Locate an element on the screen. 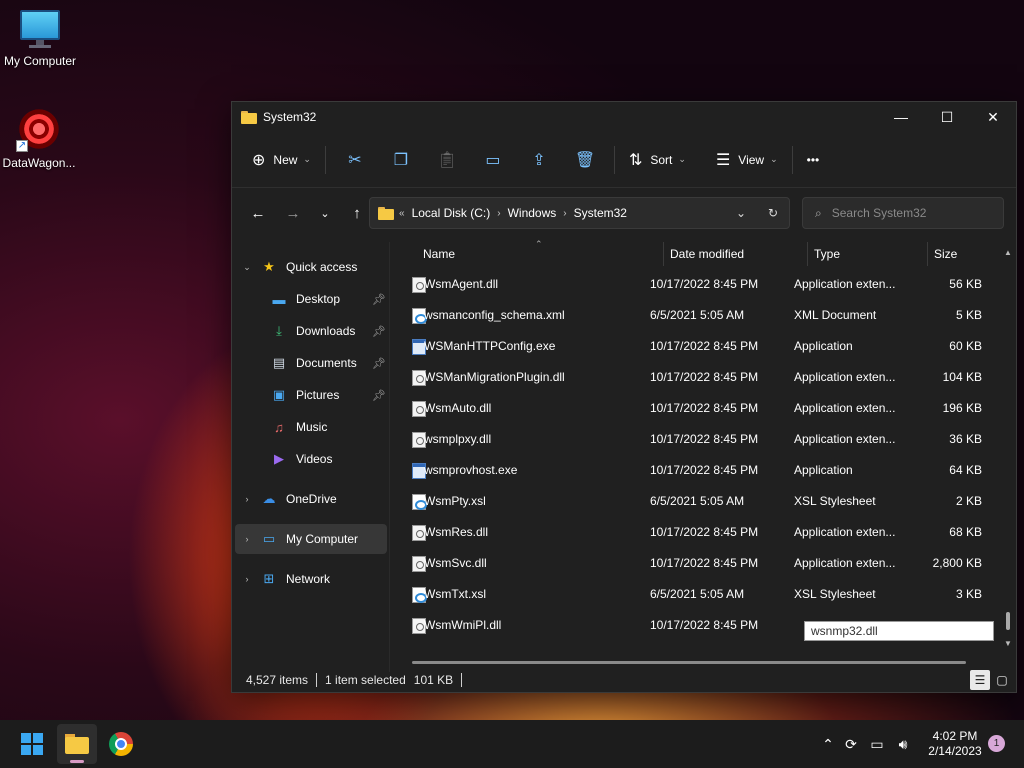 The width and height of the screenshot is (1024, 768). rename-button: ▭ is located at coordinates (493, 160).